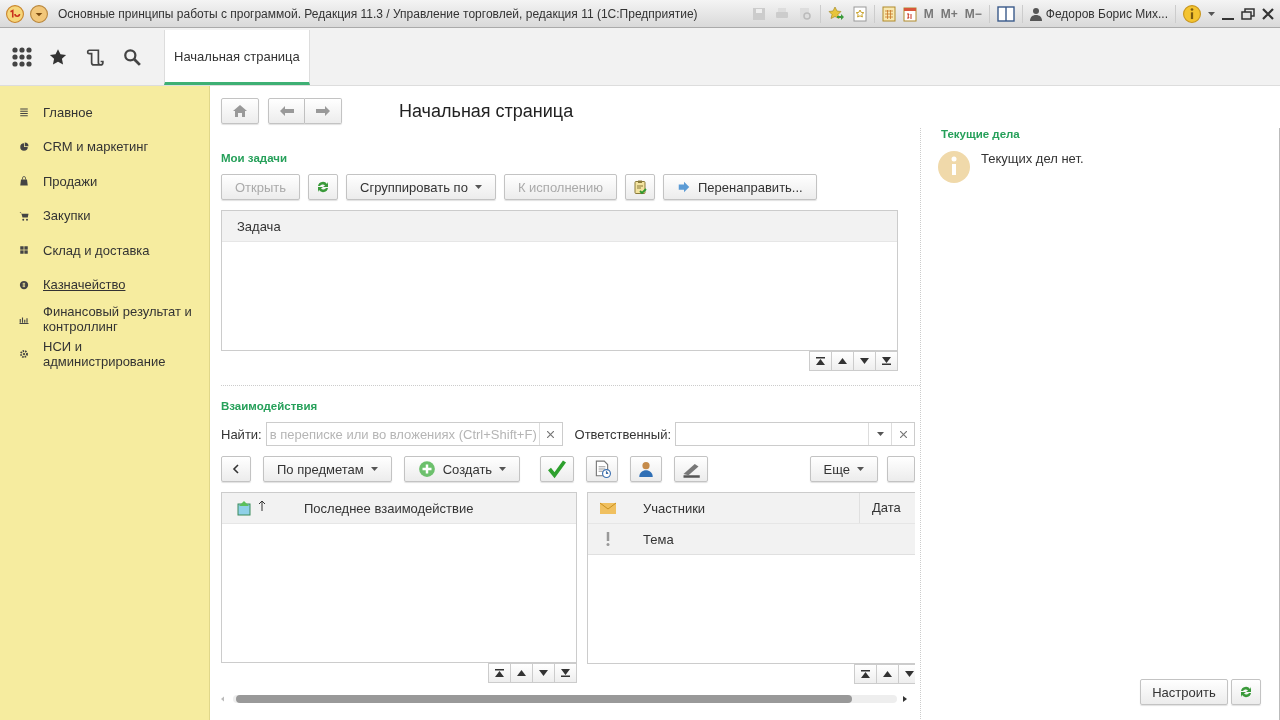 The image size is (1280, 720). Describe the element at coordinates (421, 187) in the screenshot. I see `dropdown-button: Сгруппировать по` at that location.